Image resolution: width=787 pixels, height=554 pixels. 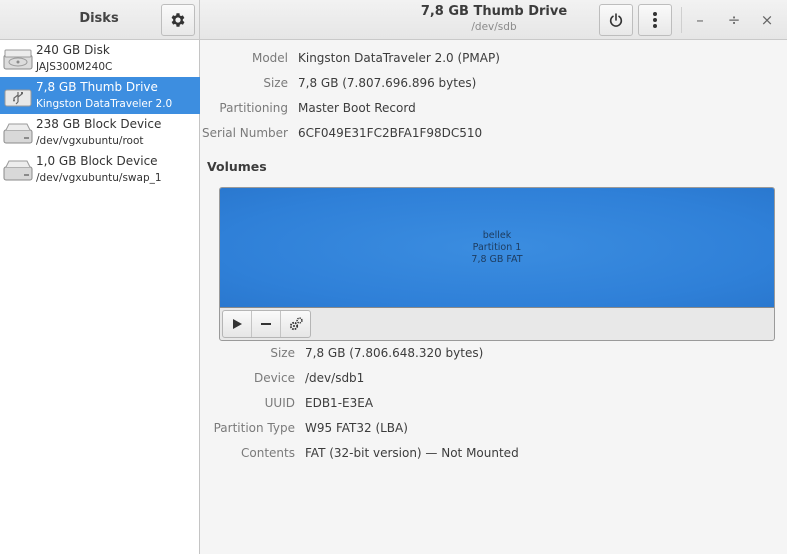 I want to click on partition-options-button, so click(x=295, y=324).